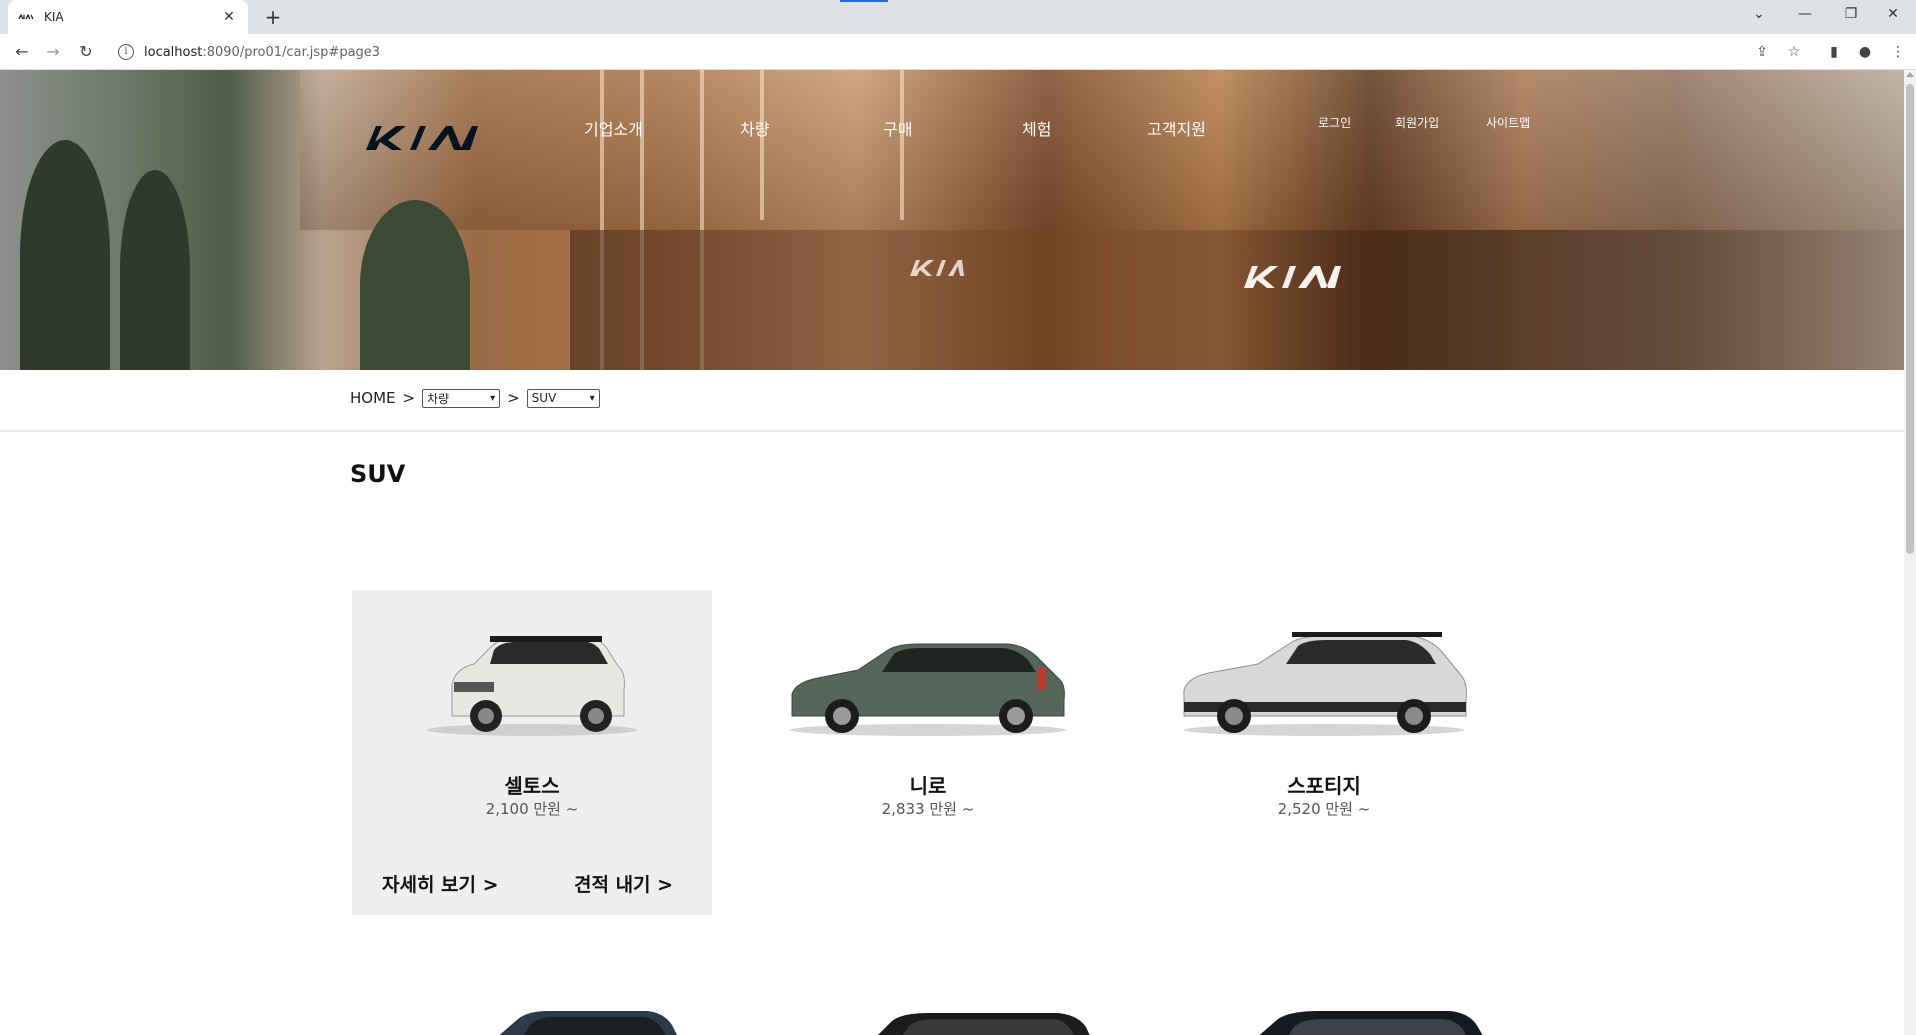 Image resolution: width=1916 pixels, height=1035 pixels. I want to click on hero-reception-desk, so click(1237, 300).